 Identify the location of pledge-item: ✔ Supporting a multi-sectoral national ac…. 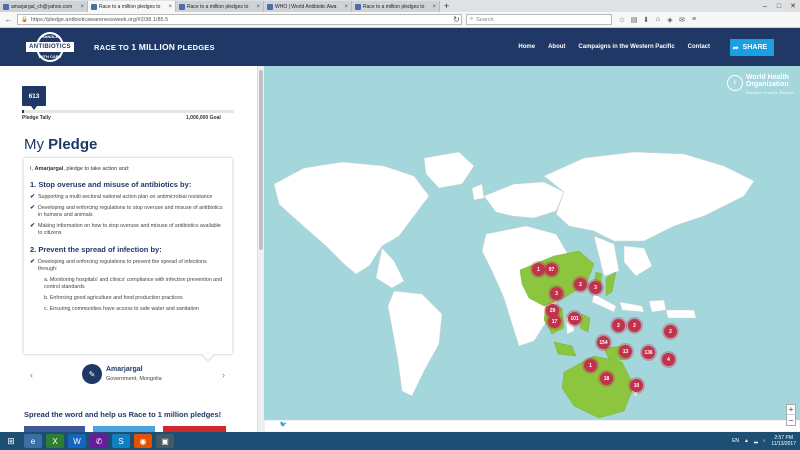
(121, 197).